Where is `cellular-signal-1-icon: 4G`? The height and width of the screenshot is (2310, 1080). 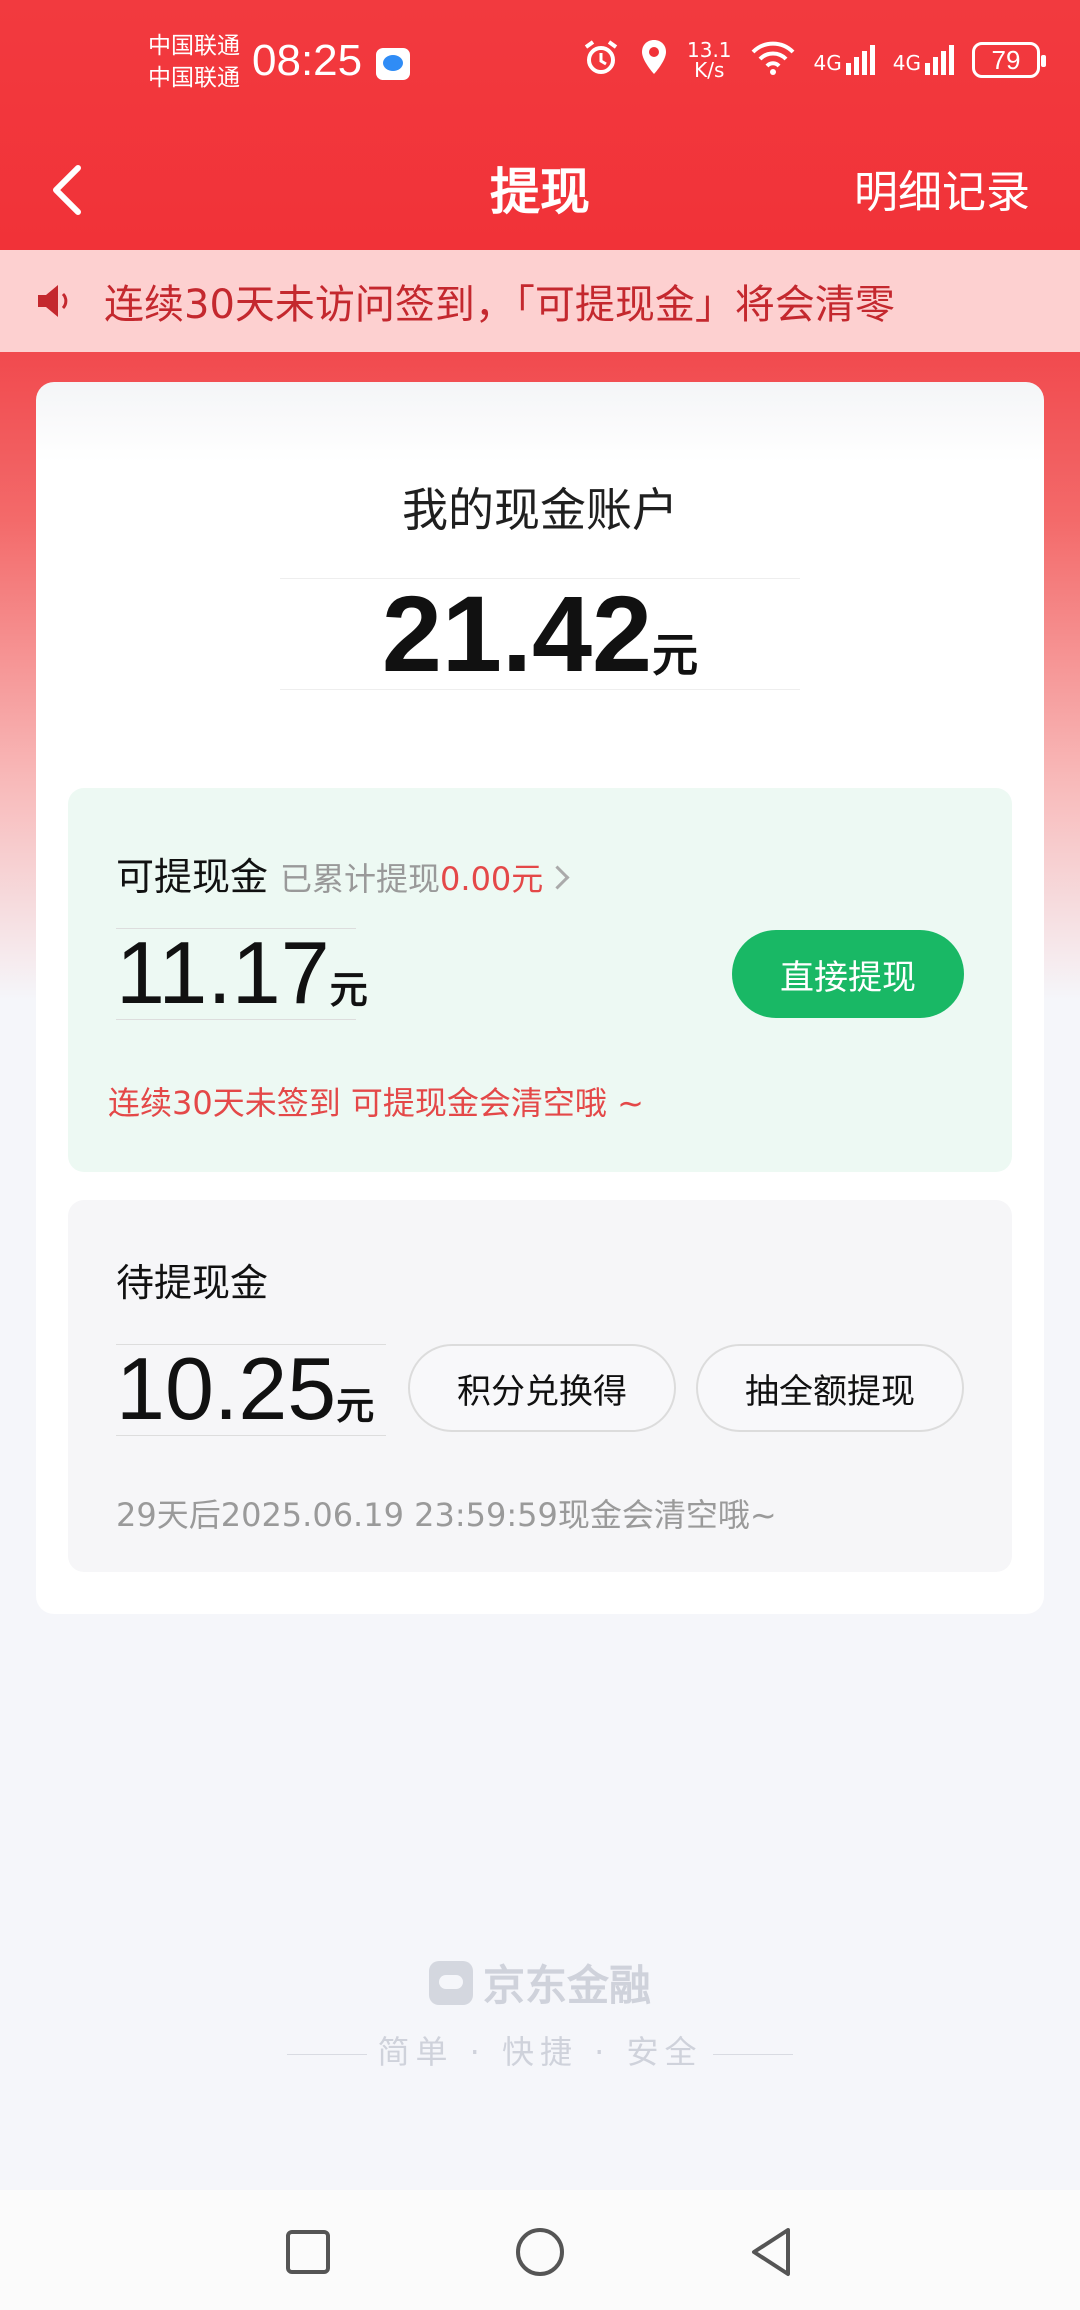 cellular-signal-1-icon: 4G is located at coordinates (844, 60).